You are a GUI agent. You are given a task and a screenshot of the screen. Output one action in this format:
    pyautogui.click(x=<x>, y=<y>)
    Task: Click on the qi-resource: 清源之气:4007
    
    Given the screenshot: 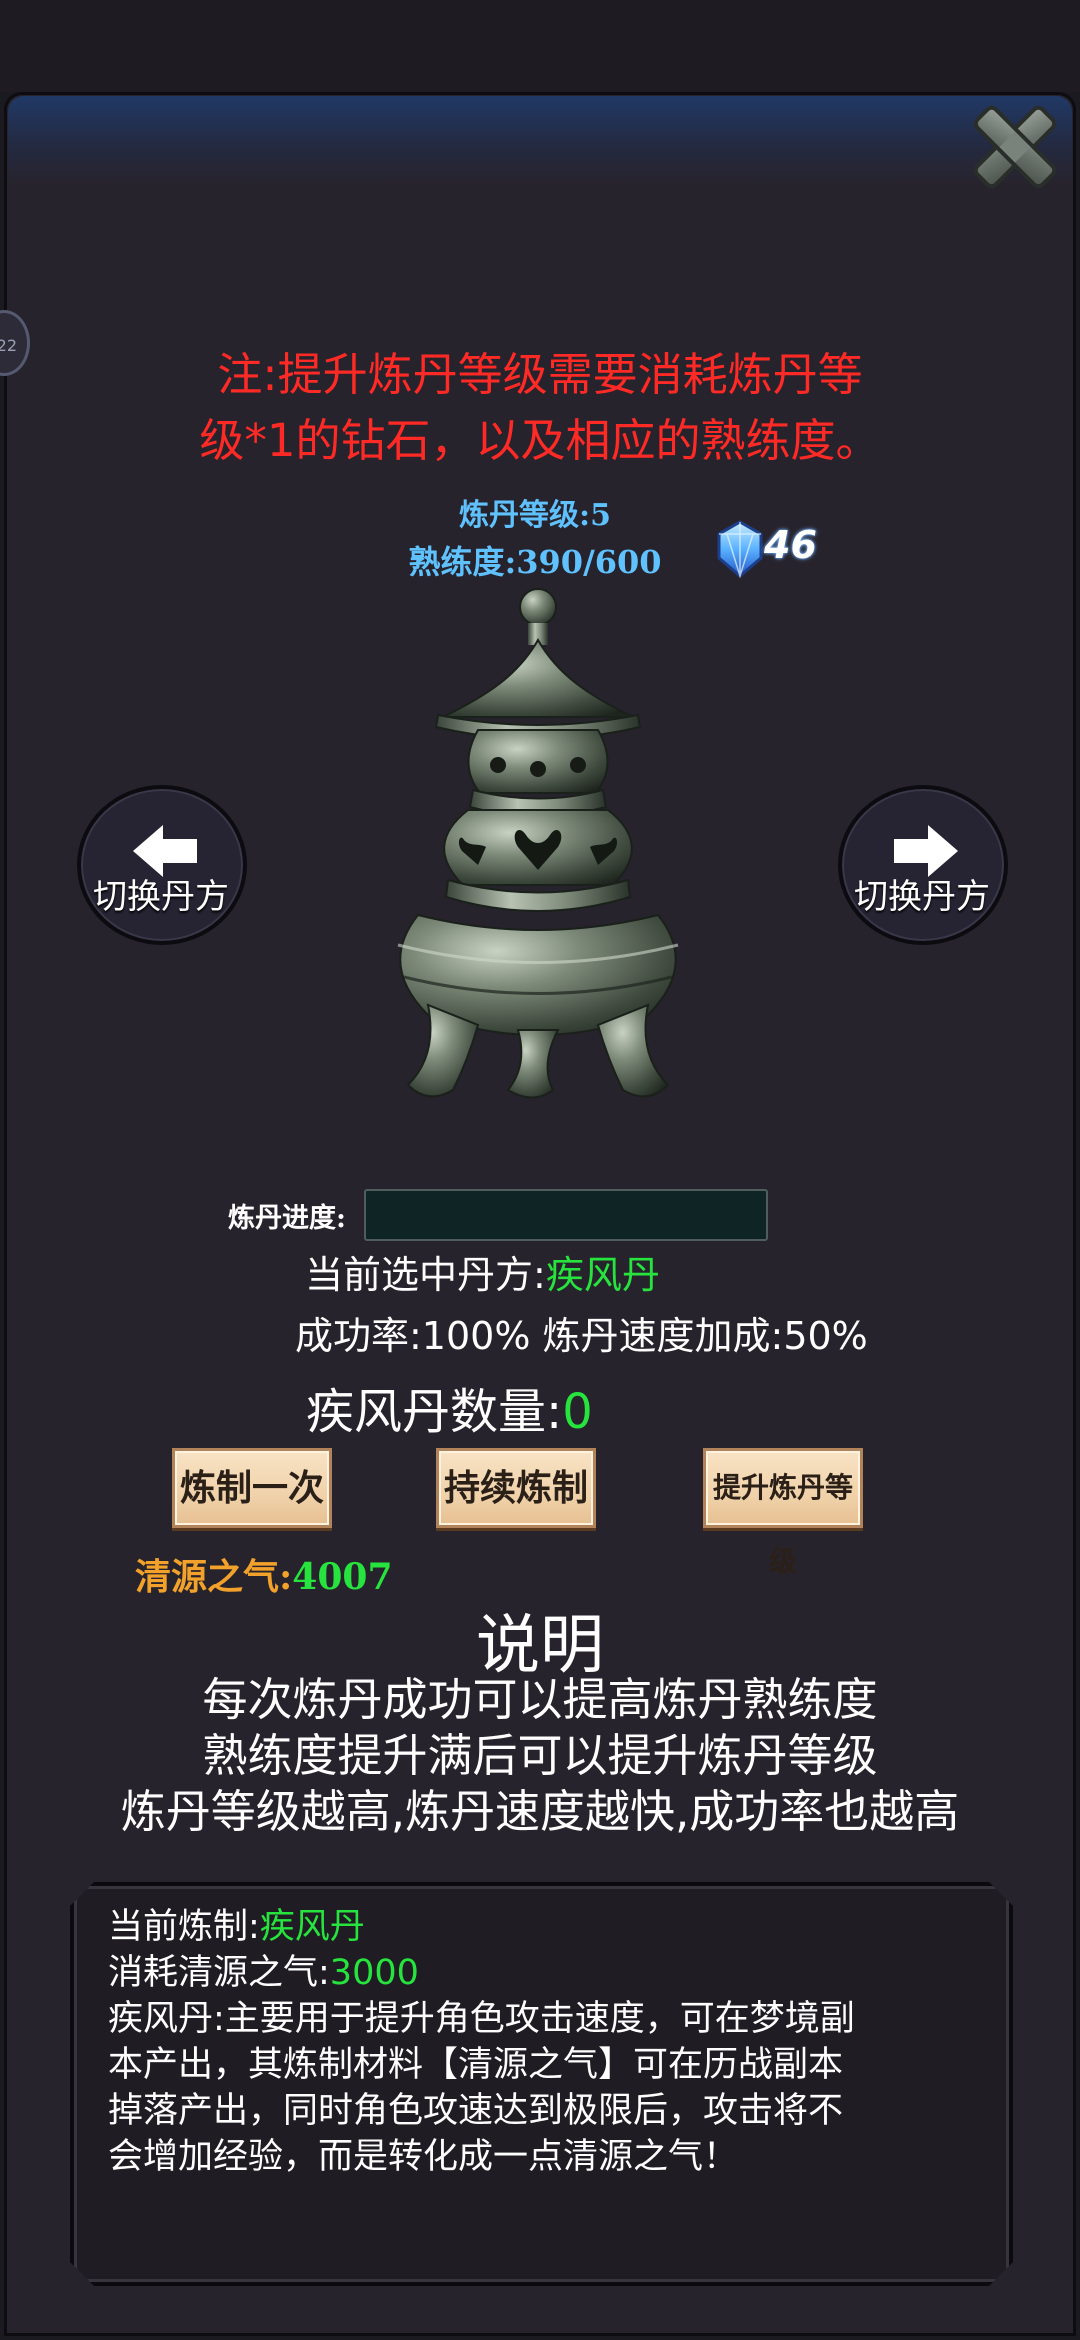 What is the action you would take?
    pyautogui.click(x=264, y=1574)
    